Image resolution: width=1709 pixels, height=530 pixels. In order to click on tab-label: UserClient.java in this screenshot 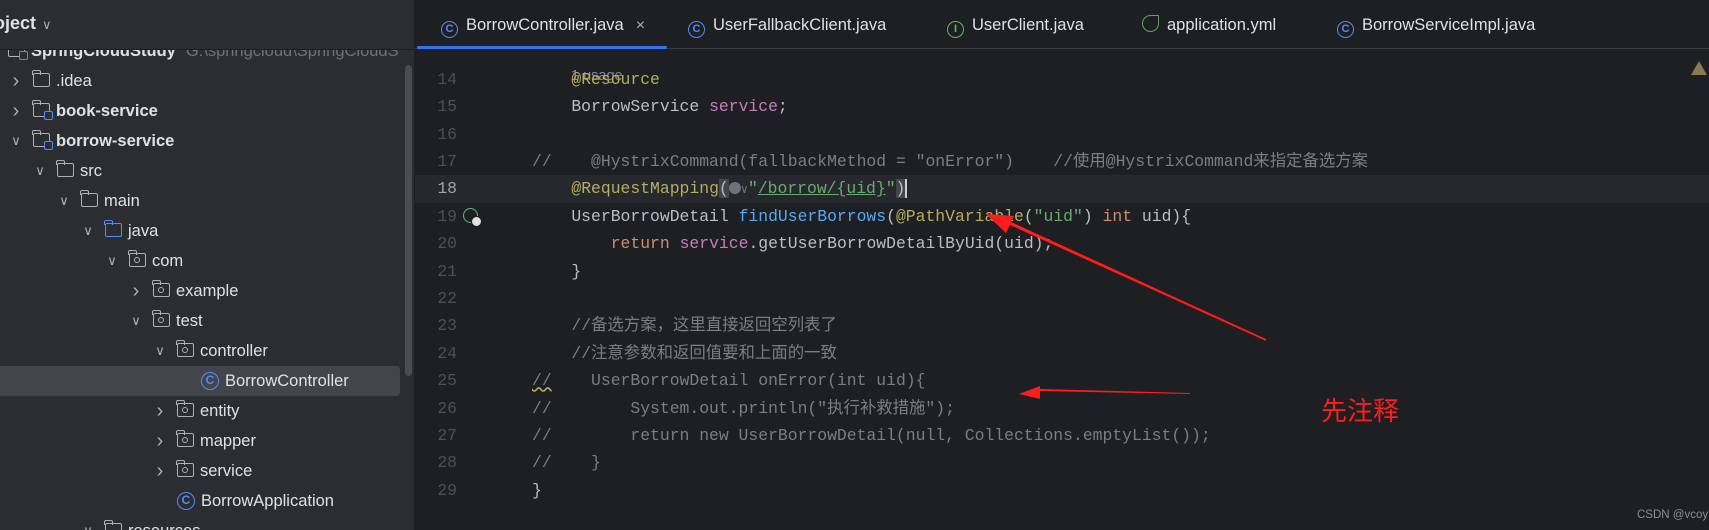, I will do `click(1028, 25)`.